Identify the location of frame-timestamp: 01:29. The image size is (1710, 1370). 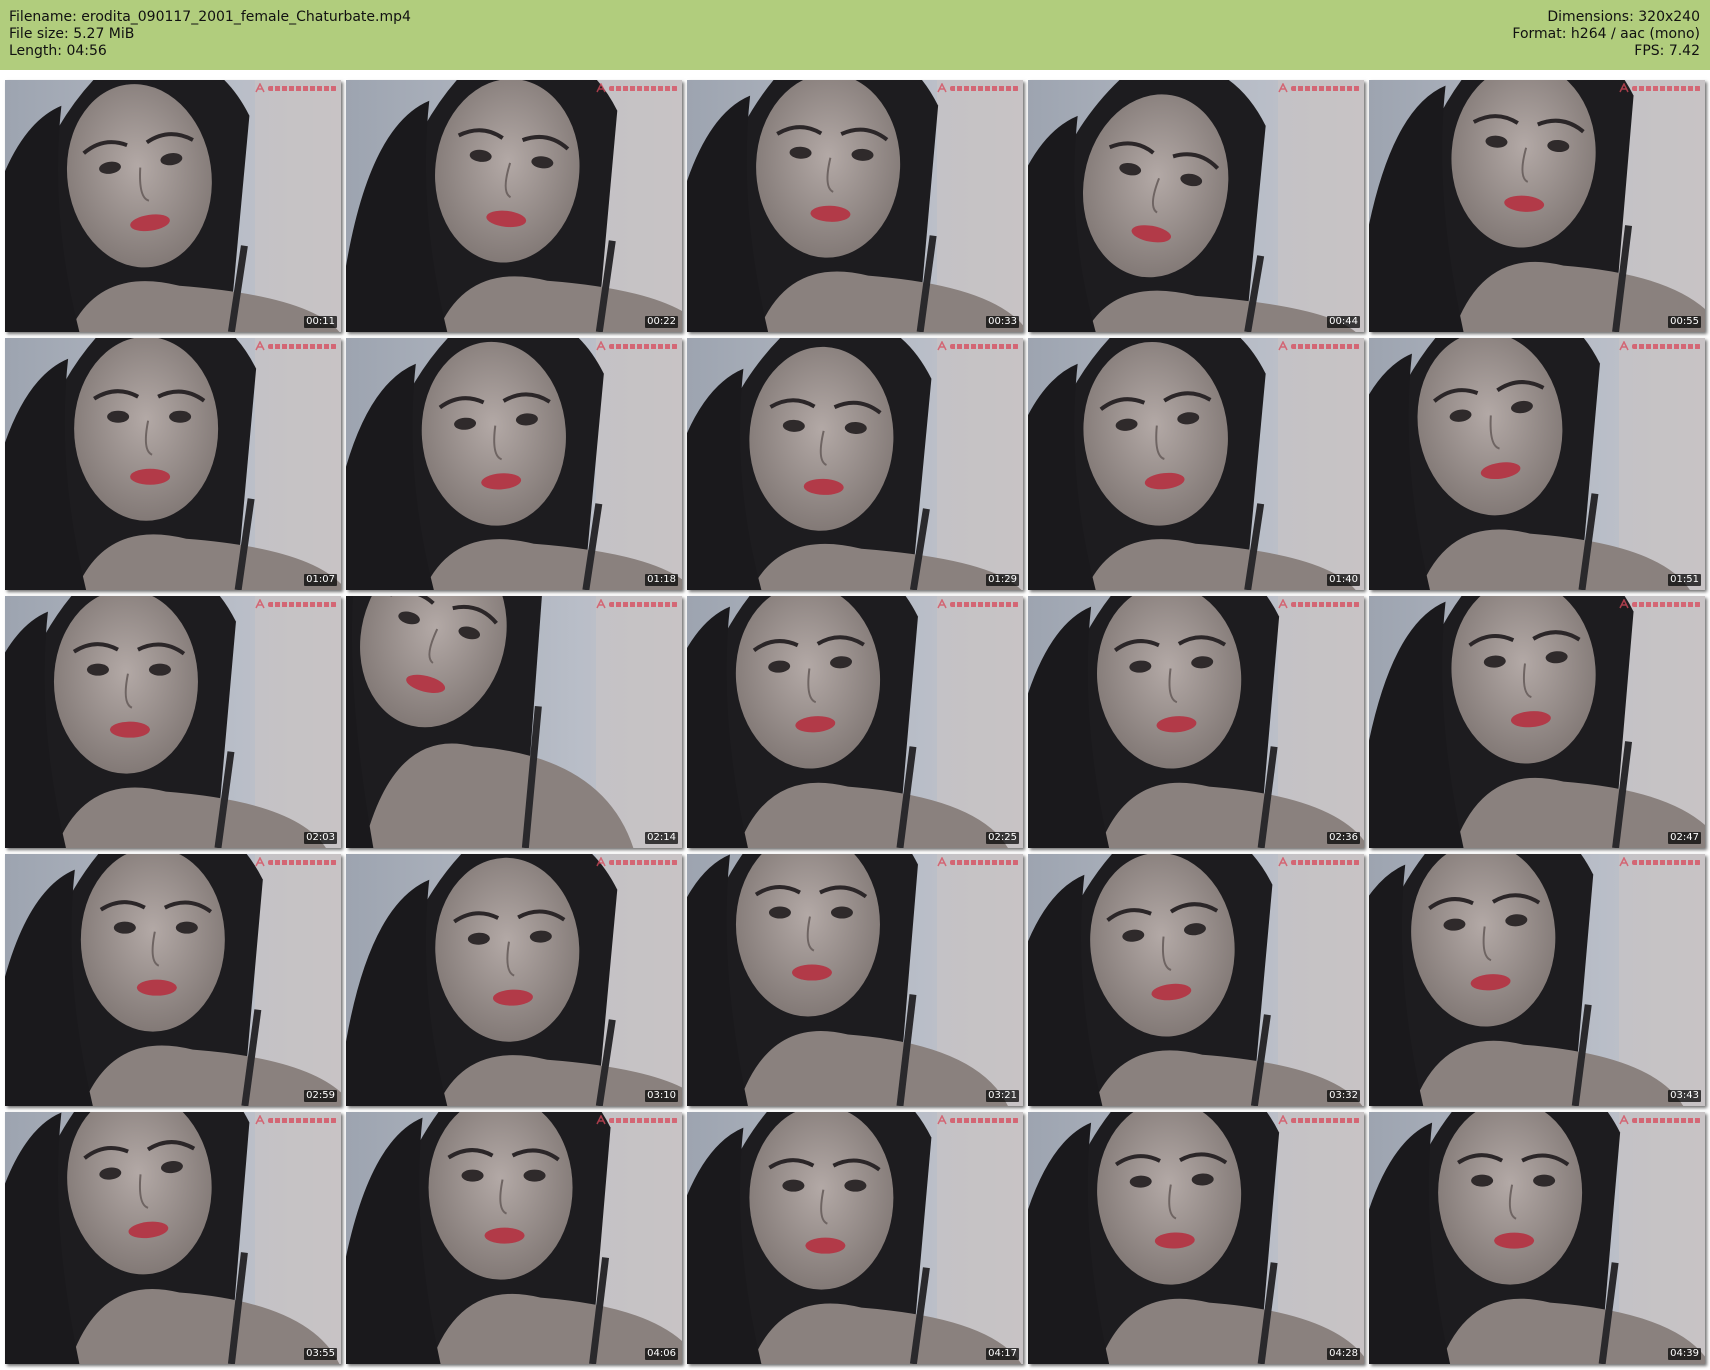
(1002, 580).